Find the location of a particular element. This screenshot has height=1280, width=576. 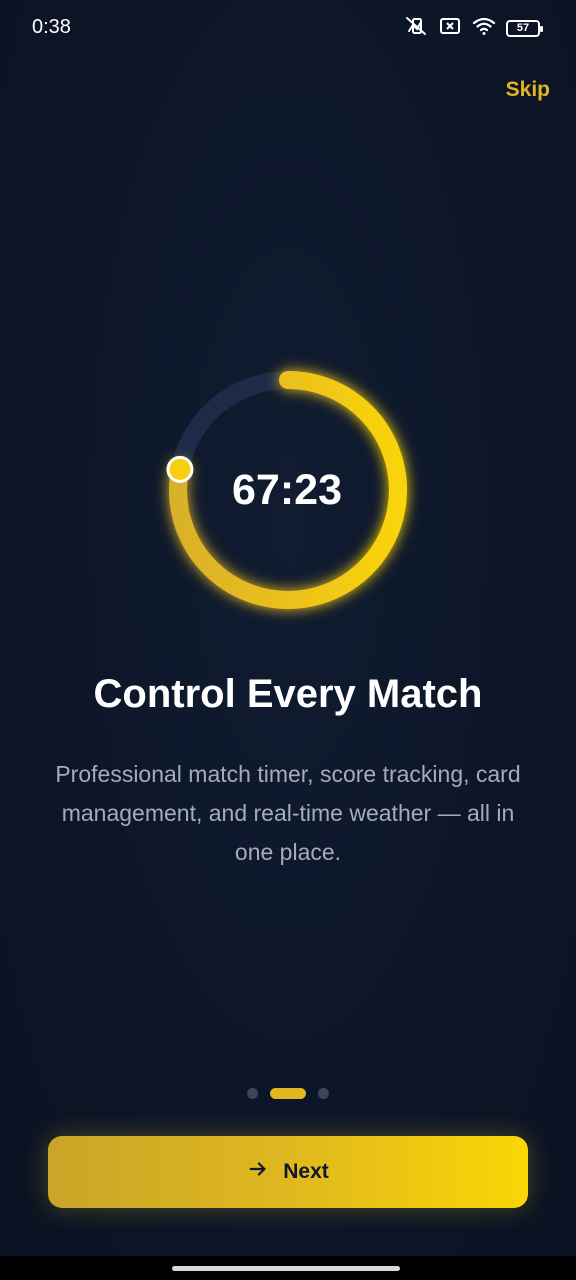

timer-display: 67:23 is located at coordinates (287, 489).